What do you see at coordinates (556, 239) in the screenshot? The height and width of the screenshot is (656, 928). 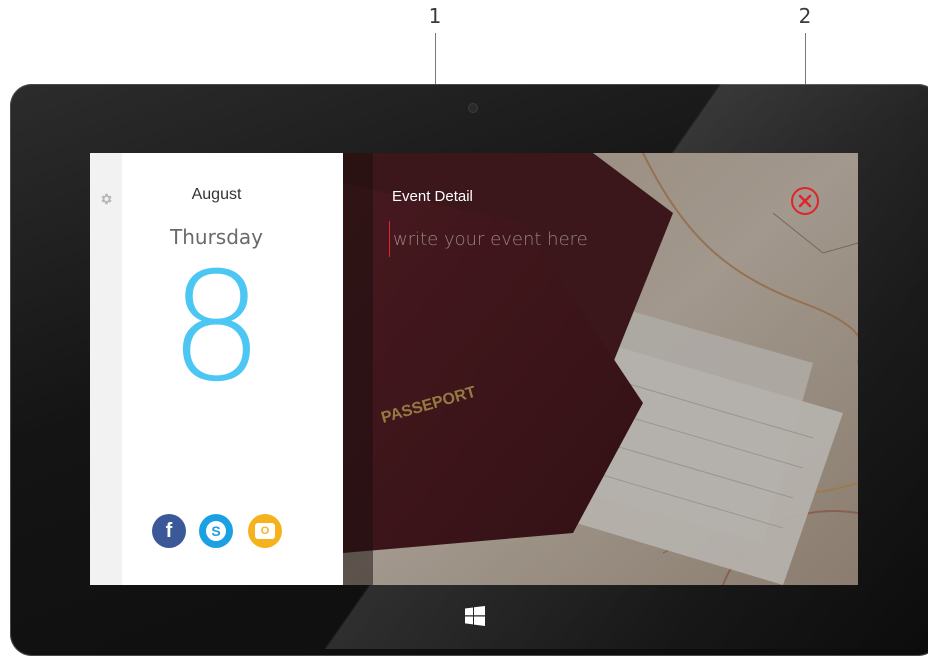 I see `event-input` at bounding box center [556, 239].